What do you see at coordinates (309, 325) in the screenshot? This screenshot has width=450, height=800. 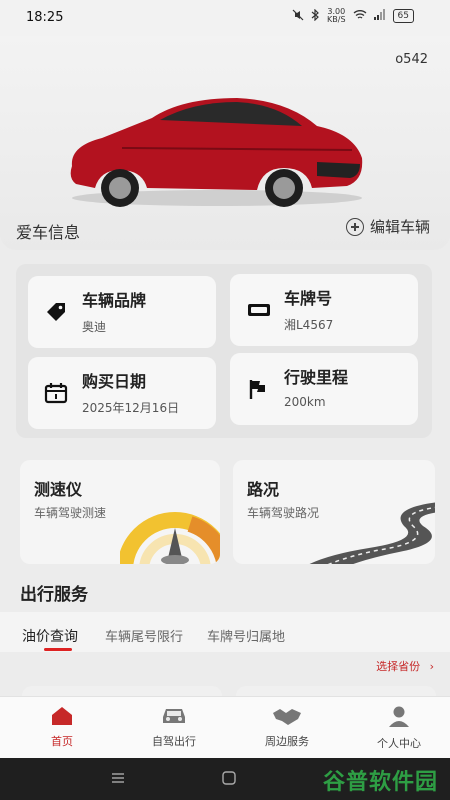 I see `plate-value: 湘L4567` at bounding box center [309, 325].